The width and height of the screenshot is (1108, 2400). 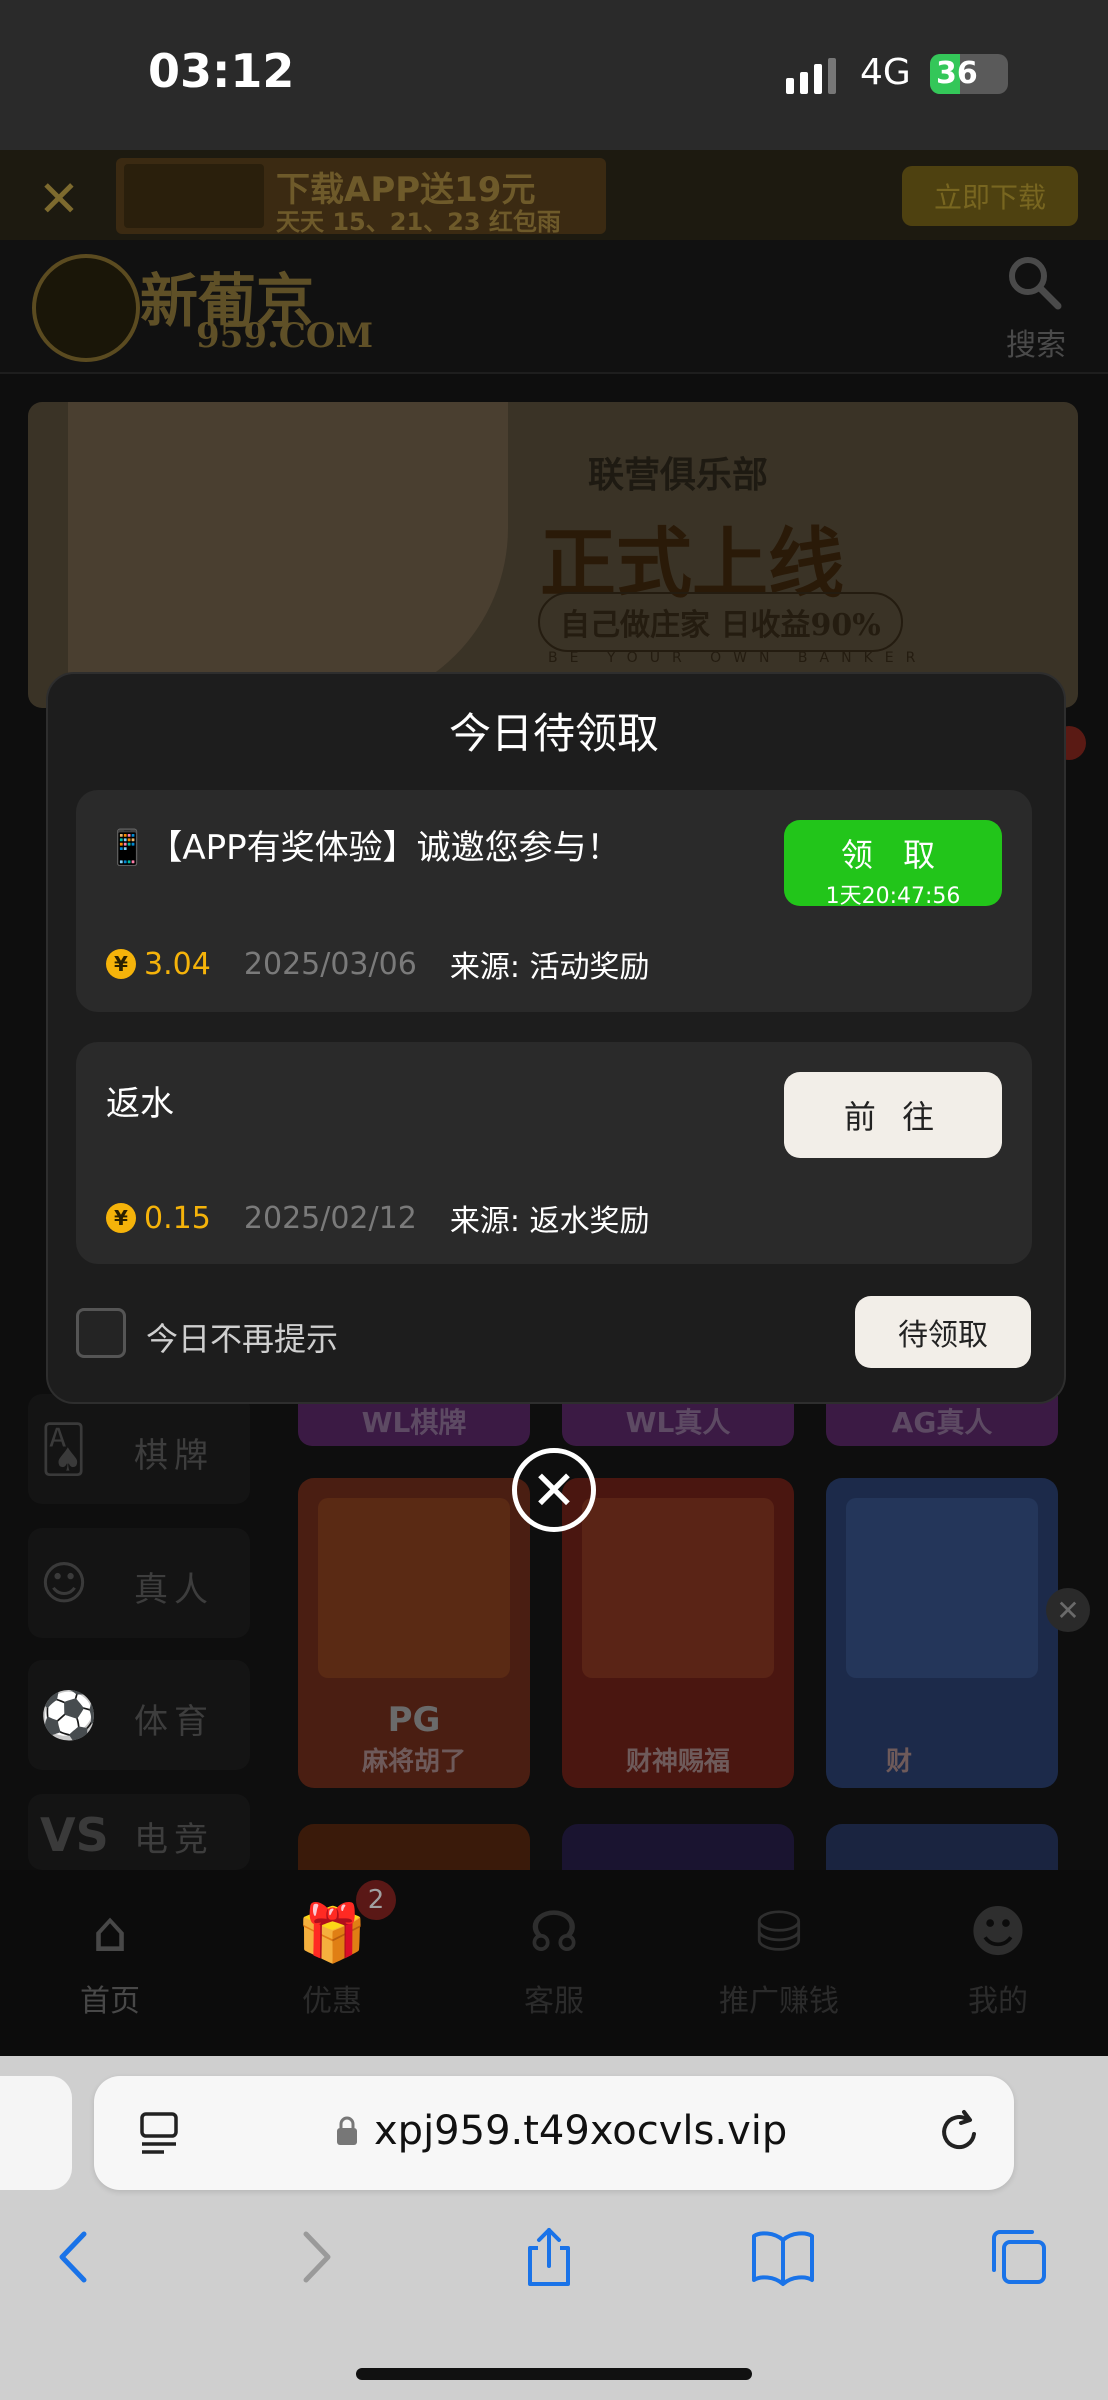 What do you see at coordinates (418, 222) in the screenshot?
I see `ad-subline: 天天 15、21、23 红包雨` at bounding box center [418, 222].